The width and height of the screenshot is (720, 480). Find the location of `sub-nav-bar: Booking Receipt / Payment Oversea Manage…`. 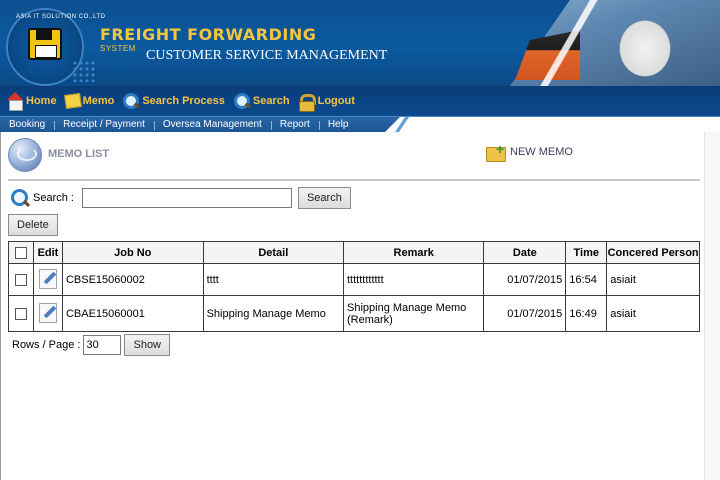

sub-nav-bar: Booking Receipt / Payment Oversea Manage… is located at coordinates (200, 124).